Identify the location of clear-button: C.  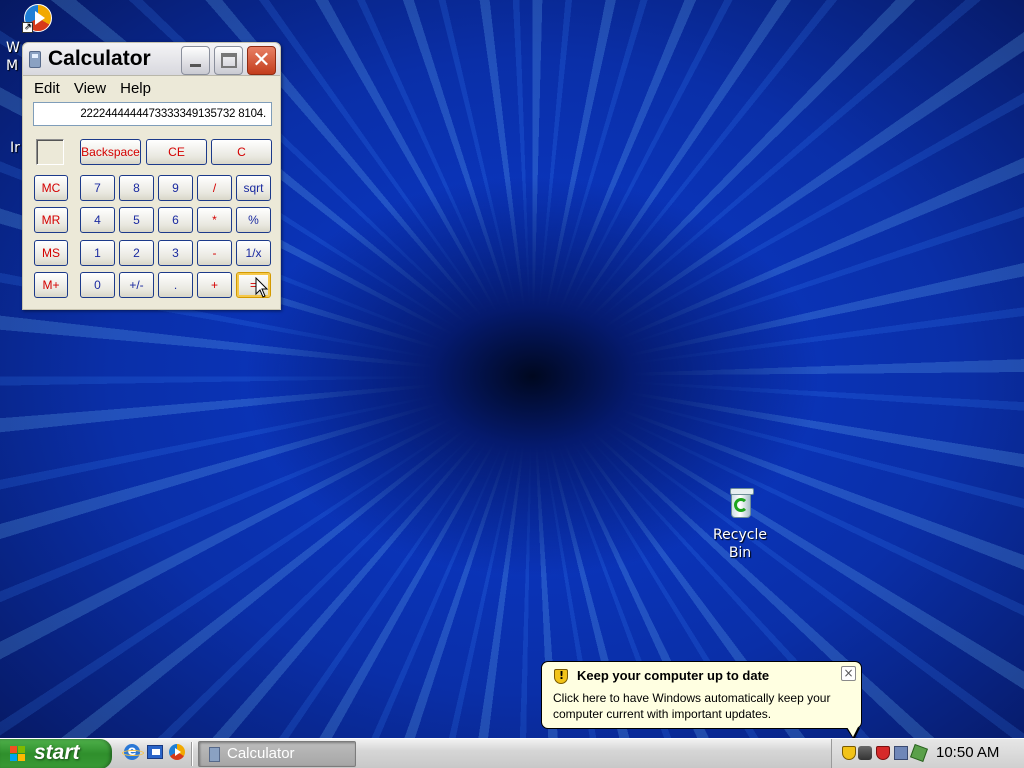
(241, 152).